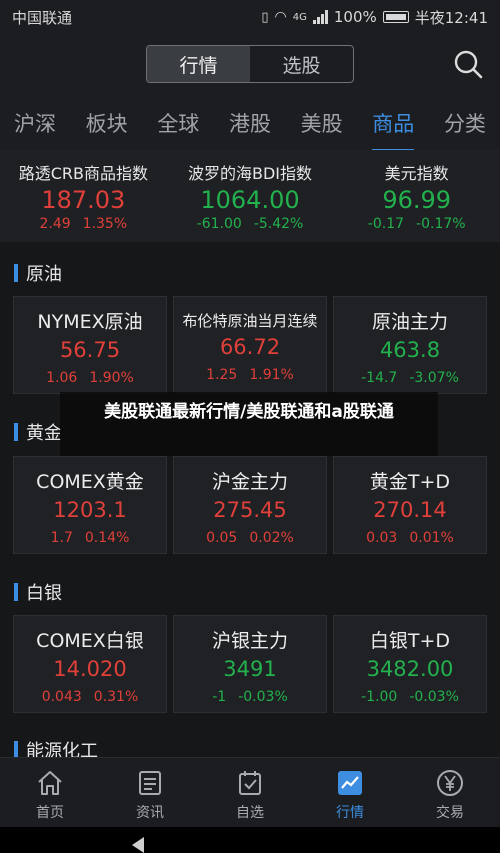  Describe the element at coordinates (107, 123) in the screenshot. I see `tab-sectors: 板块` at that location.